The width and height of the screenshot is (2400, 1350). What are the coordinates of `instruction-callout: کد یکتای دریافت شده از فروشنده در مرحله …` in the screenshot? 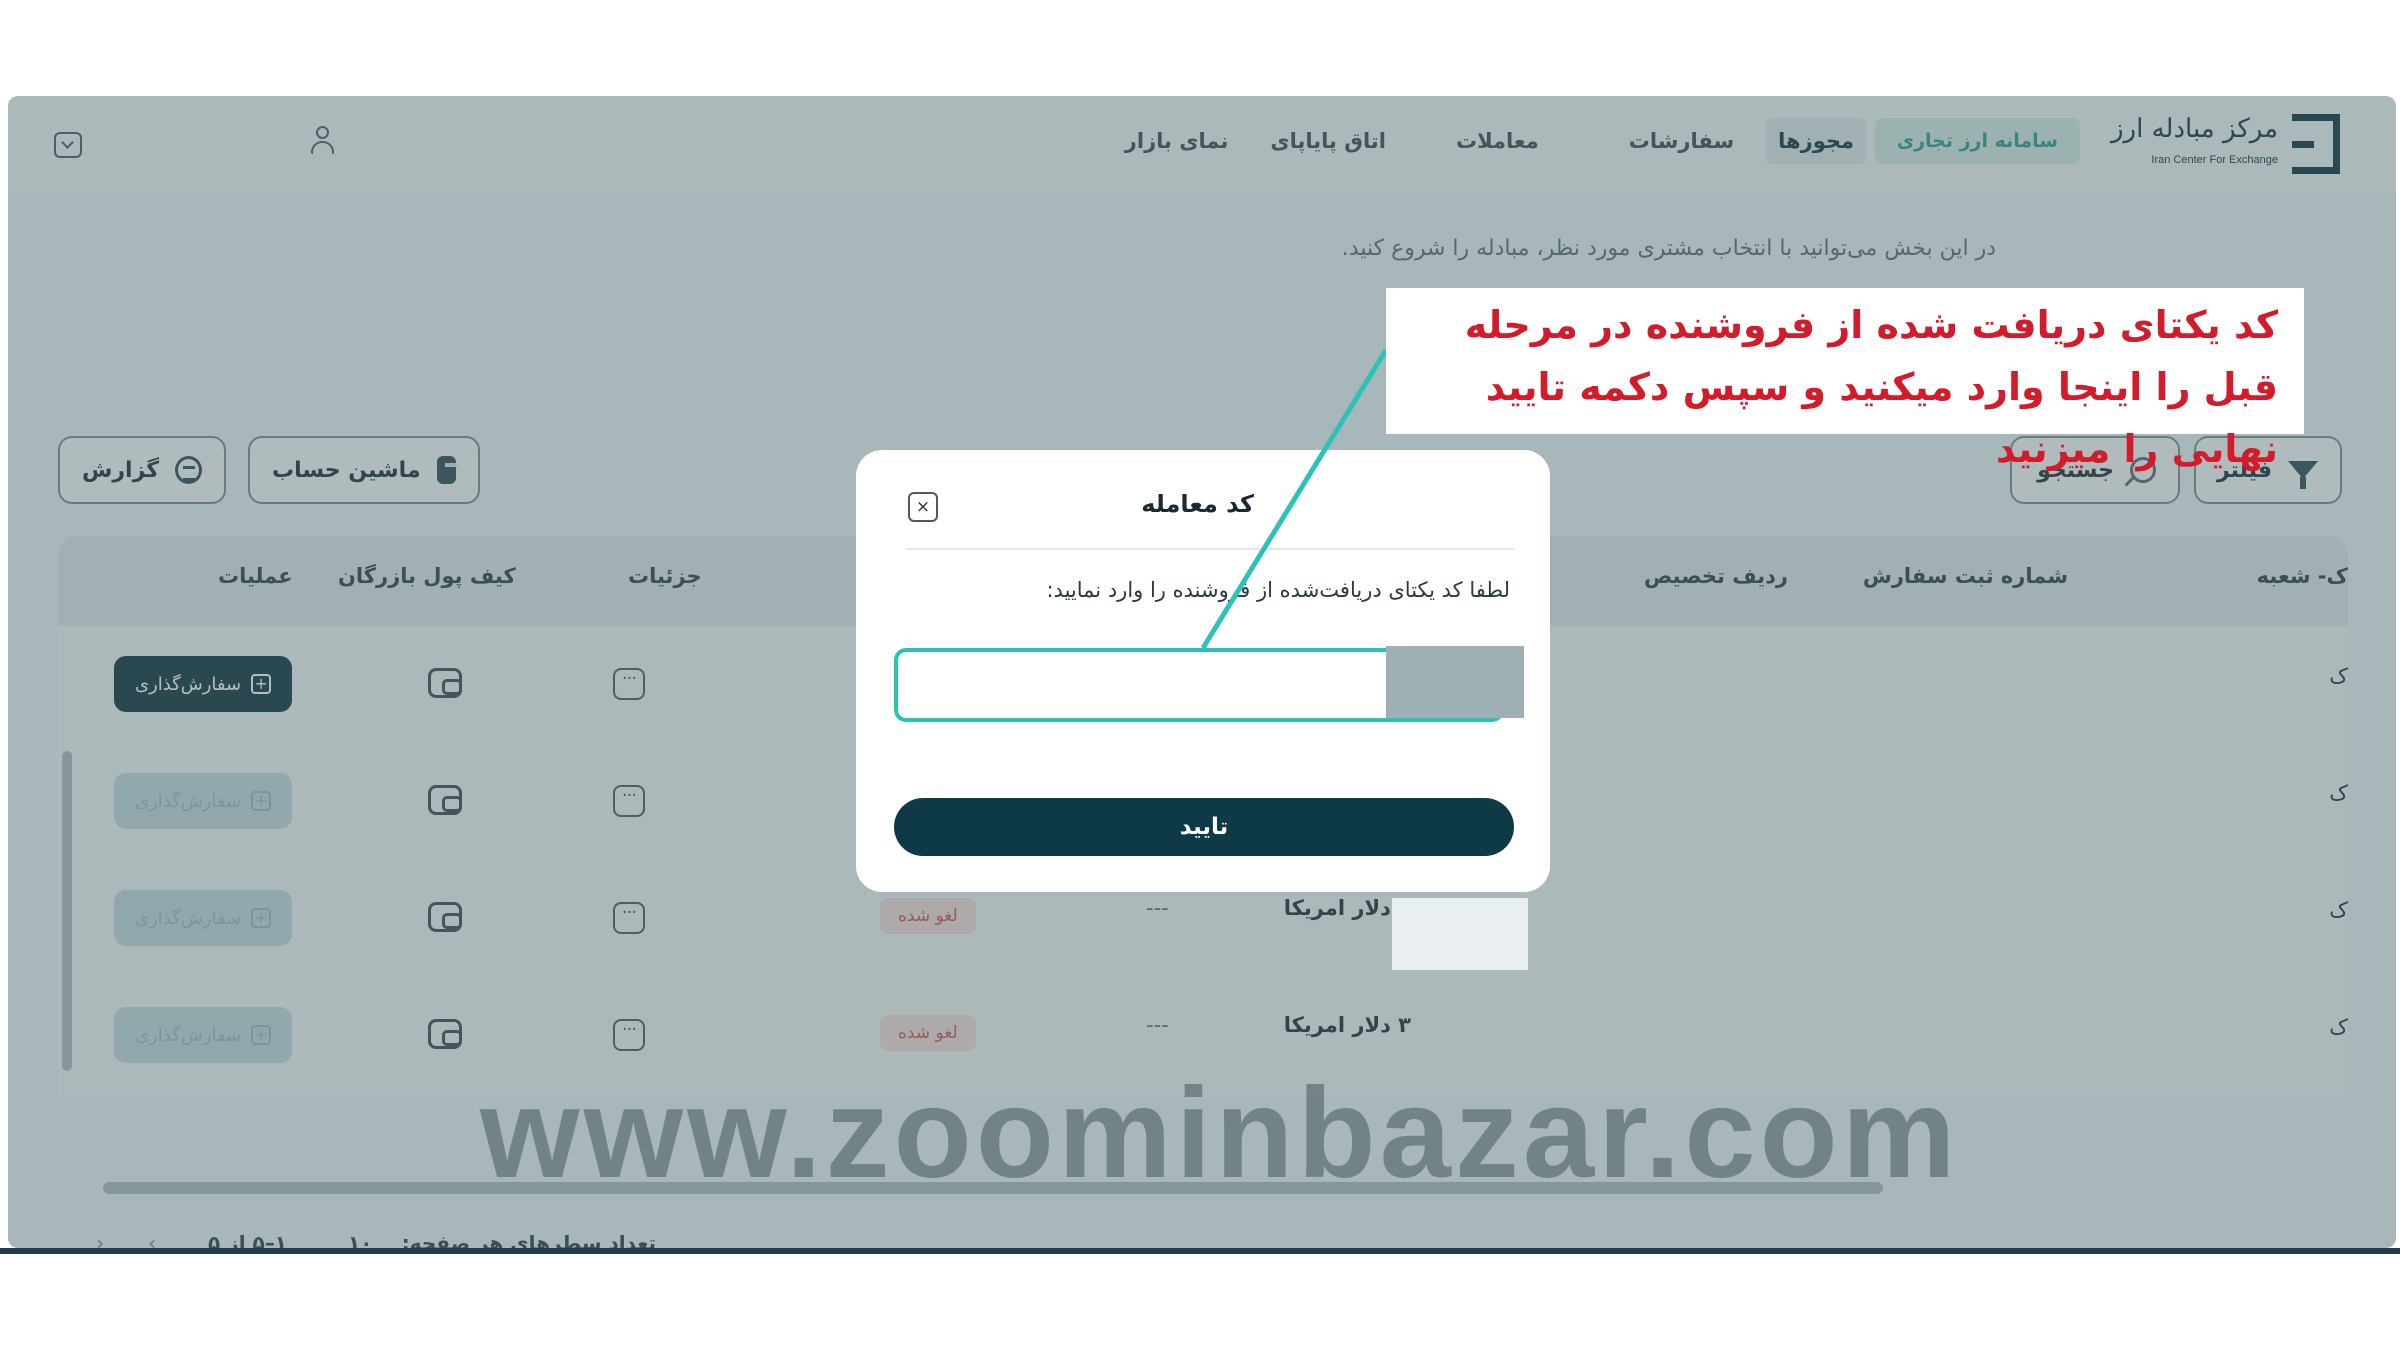 It's located at (1845, 379).